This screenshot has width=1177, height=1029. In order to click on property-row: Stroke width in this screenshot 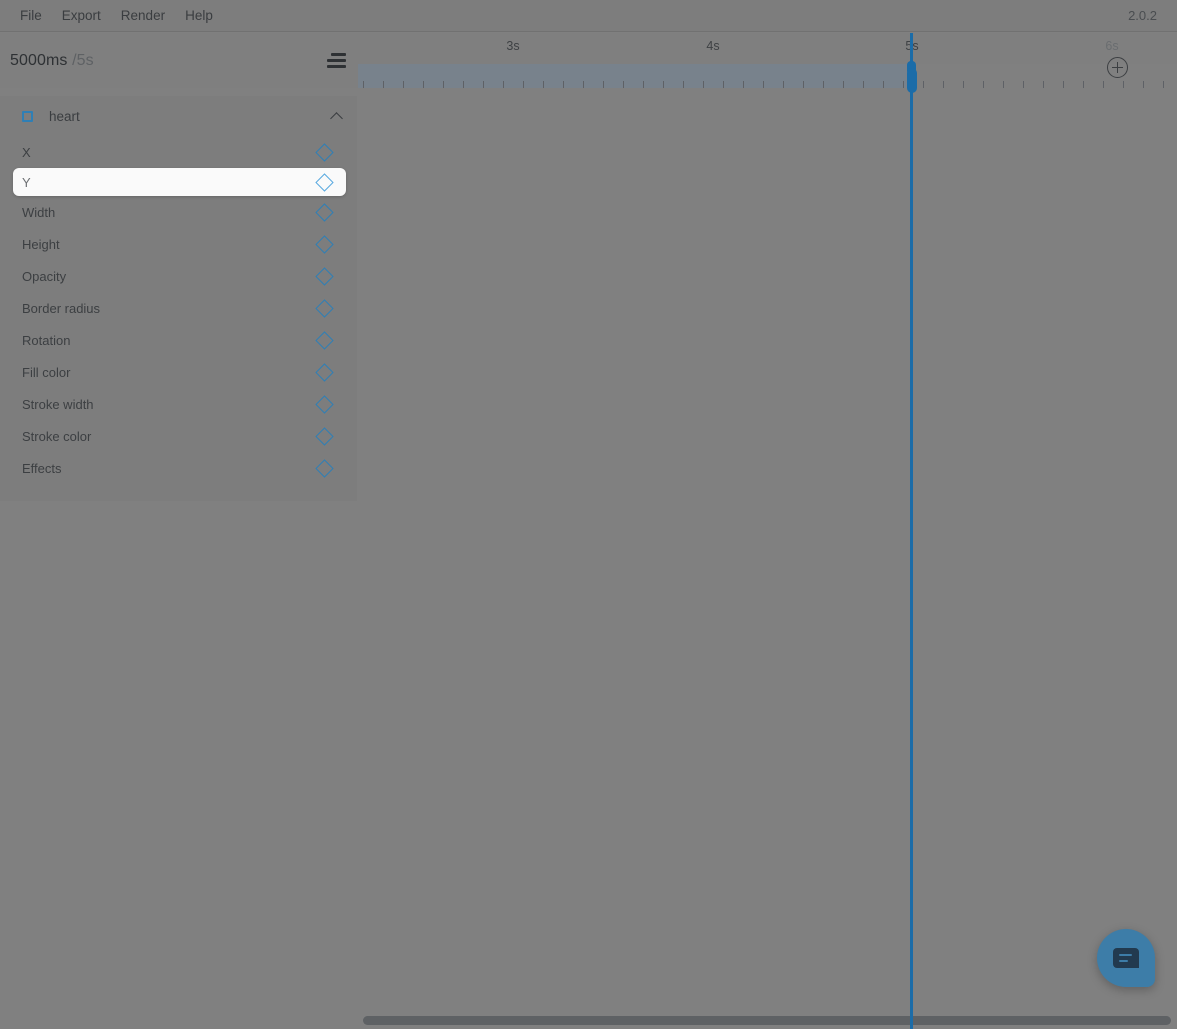, I will do `click(178, 404)`.